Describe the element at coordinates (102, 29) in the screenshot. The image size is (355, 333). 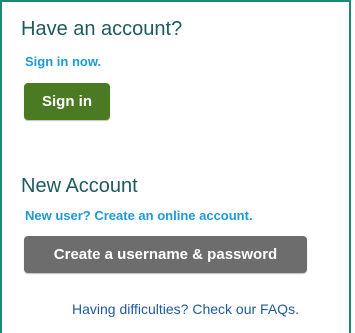
I see `have-account-heading: Have an account?` at that location.